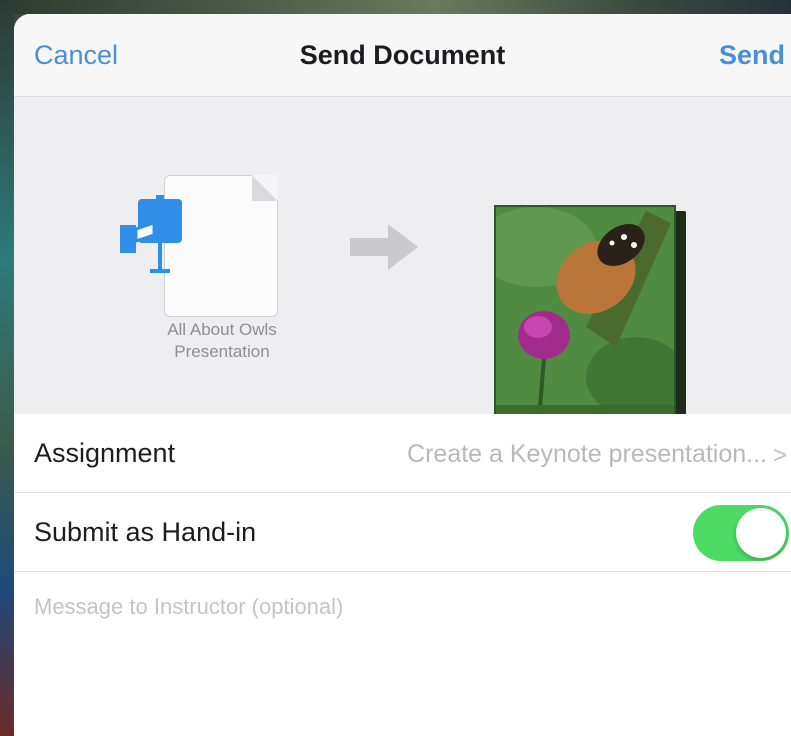 This screenshot has height=736, width=791. What do you see at coordinates (7, 368) in the screenshot?
I see `background-backdrop-left` at bounding box center [7, 368].